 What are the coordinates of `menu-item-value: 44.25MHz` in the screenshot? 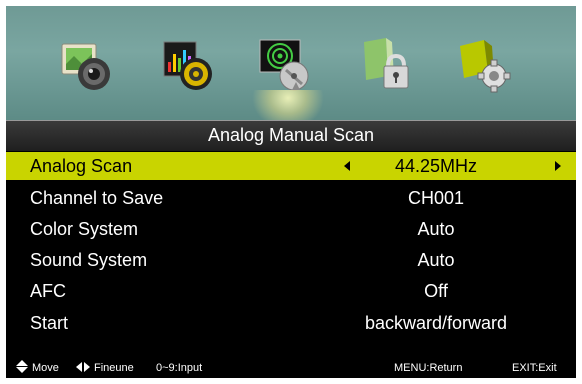 It's located at (436, 166).